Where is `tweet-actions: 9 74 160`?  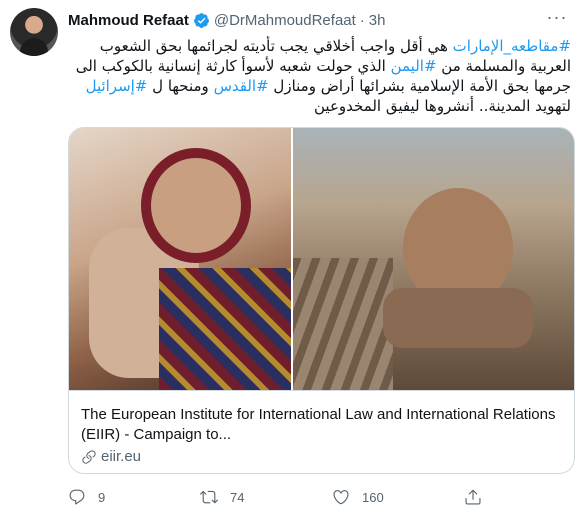
tweet-actions: 9 74 160 is located at coordinates (320, 499).